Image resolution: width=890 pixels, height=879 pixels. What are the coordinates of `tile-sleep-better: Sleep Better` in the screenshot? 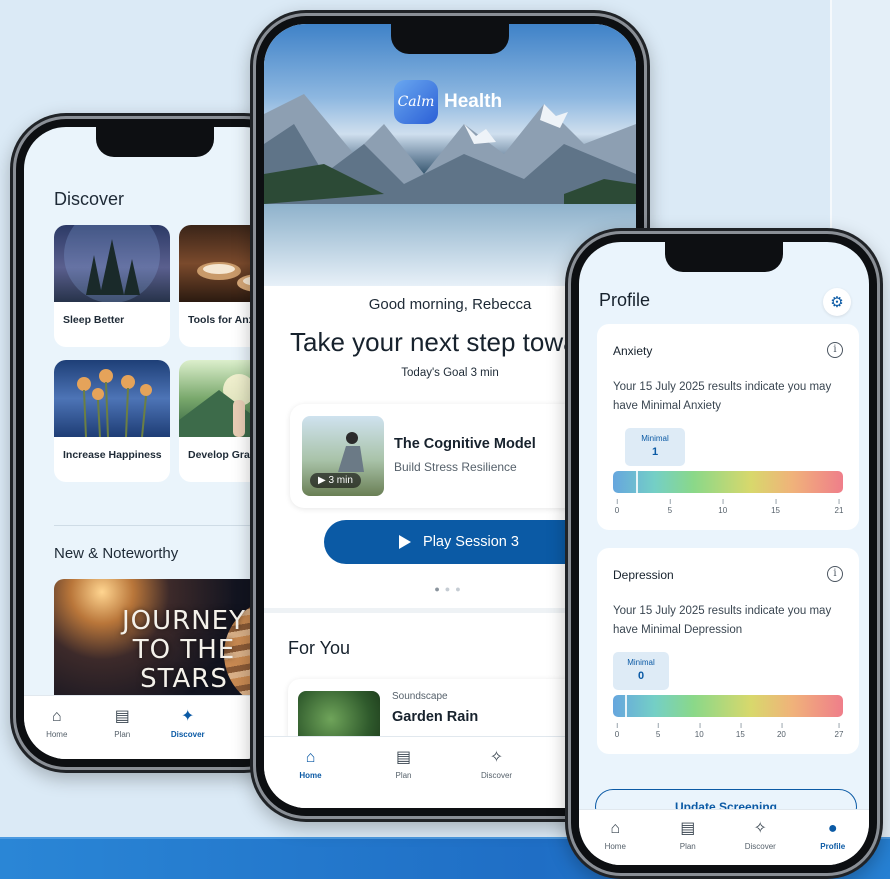 It's located at (112, 286).